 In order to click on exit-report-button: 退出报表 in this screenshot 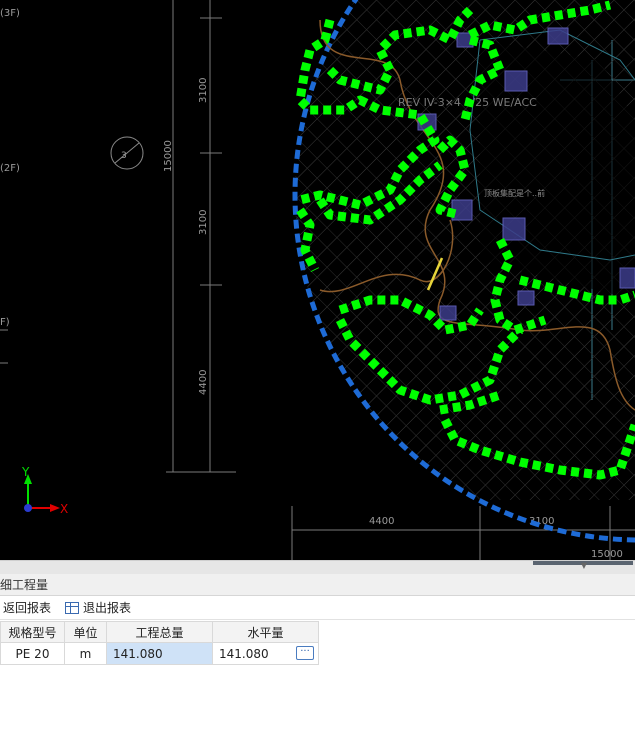, I will do `click(98, 607)`.